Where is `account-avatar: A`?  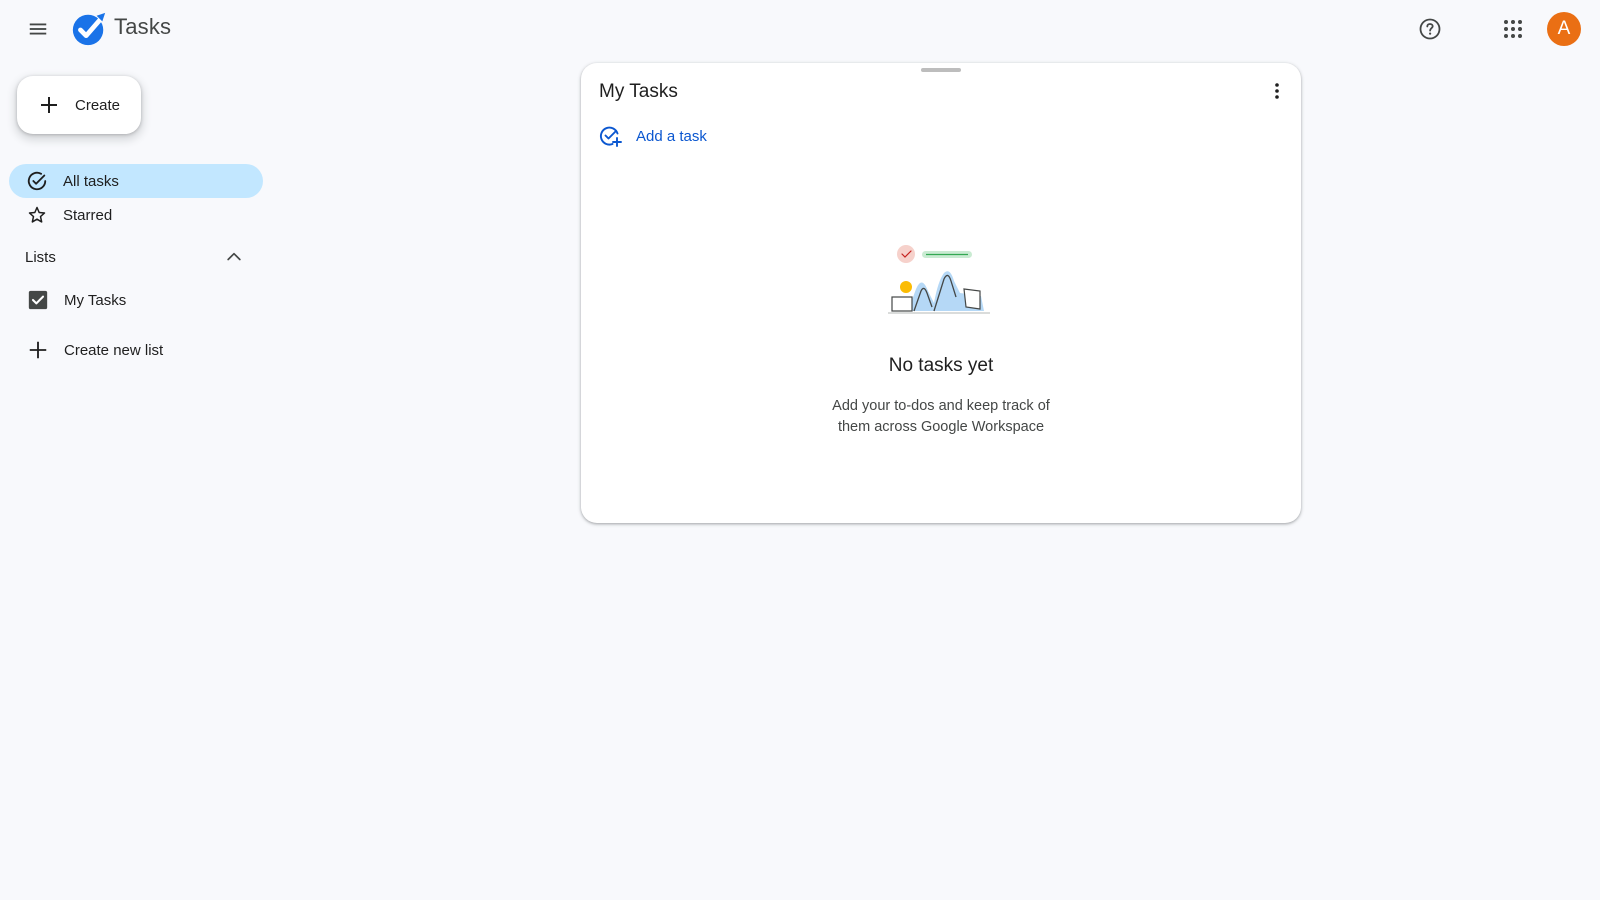
account-avatar: A is located at coordinates (1564, 29).